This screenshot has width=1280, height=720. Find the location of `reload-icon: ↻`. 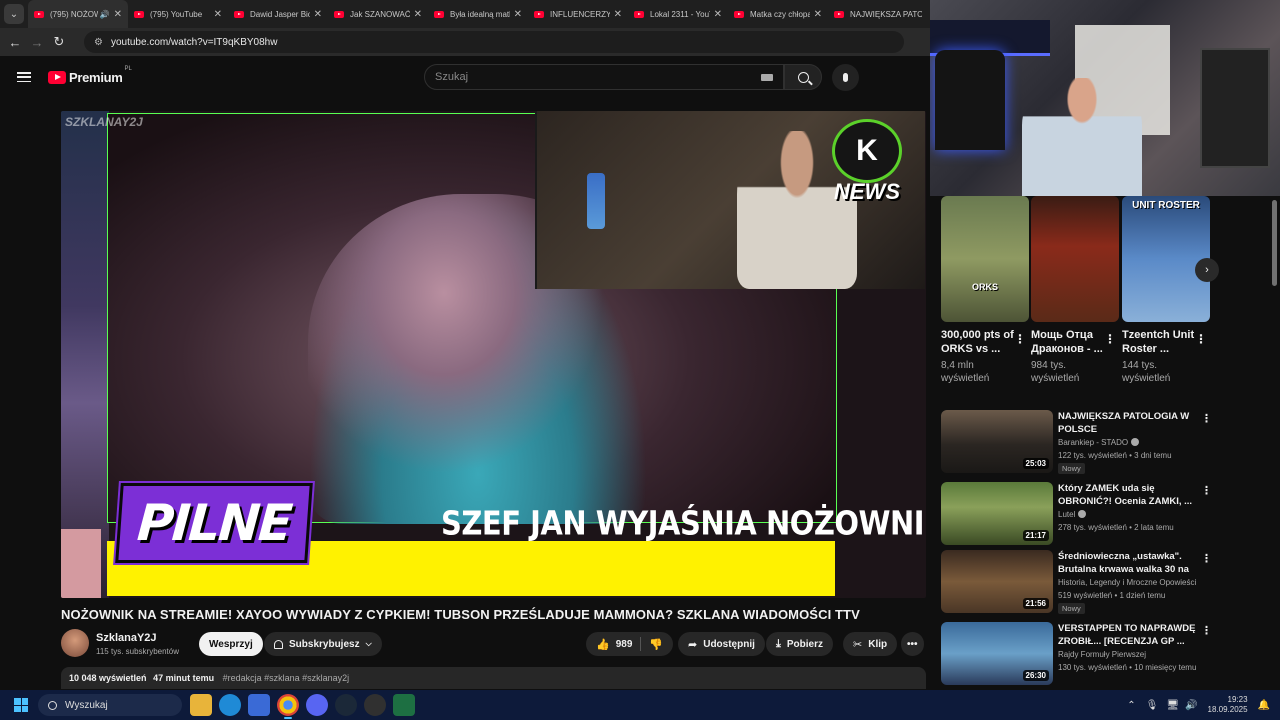

reload-icon: ↻ is located at coordinates (59, 42).